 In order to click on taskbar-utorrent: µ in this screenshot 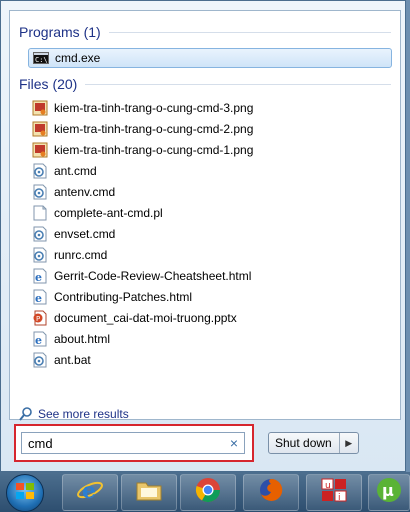, I will do `click(389, 492)`.